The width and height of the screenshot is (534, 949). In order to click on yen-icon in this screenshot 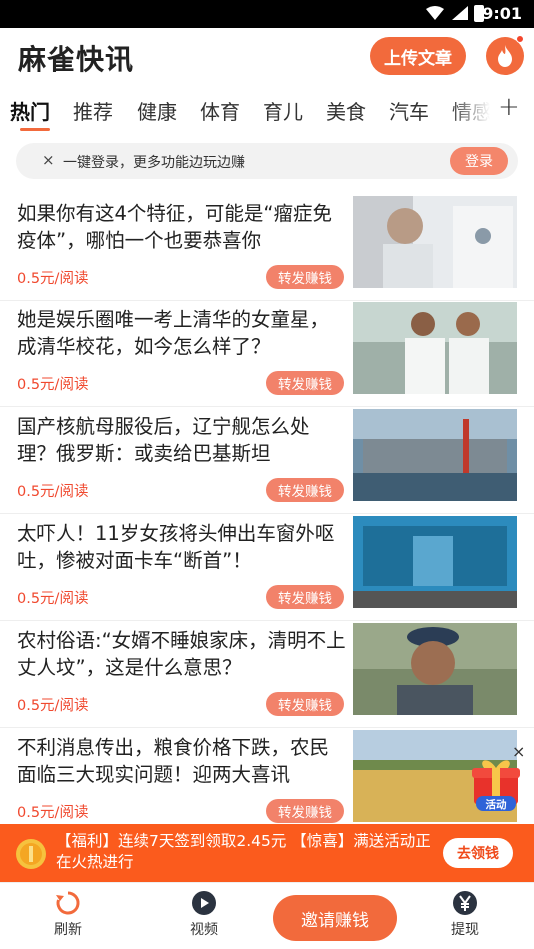, I will do `click(465, 903)`.